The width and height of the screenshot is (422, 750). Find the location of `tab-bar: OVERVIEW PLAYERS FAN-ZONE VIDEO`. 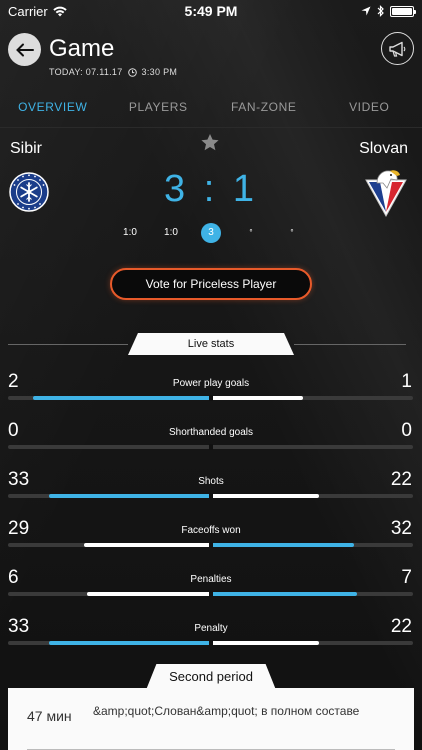

tab-bar: OVERVIEW PLAYERS FAN-ZONE VIDEO is located at coordinates (211, 110).